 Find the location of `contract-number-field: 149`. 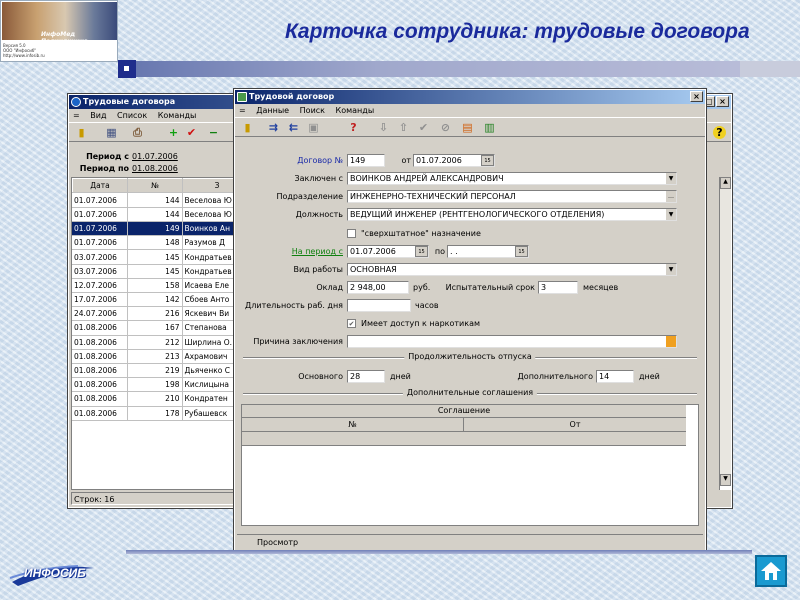

contract-number-field: 149 is located at coordinates (366, 160).